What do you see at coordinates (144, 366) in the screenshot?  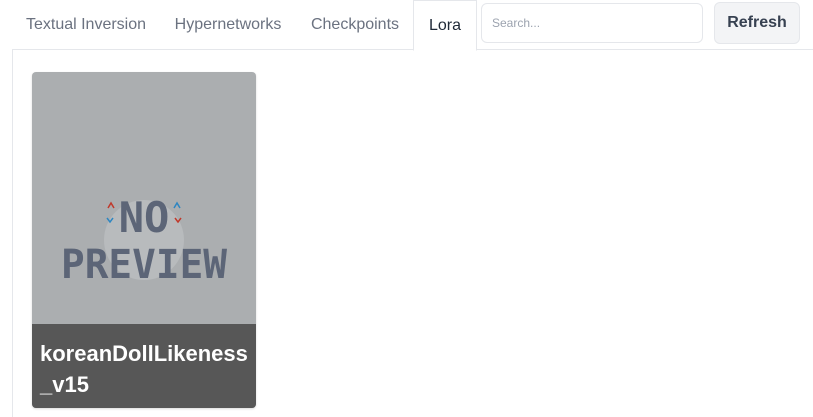 I see `card-name: koreanDollLikeness_v15` at bounding box center [144, 366].